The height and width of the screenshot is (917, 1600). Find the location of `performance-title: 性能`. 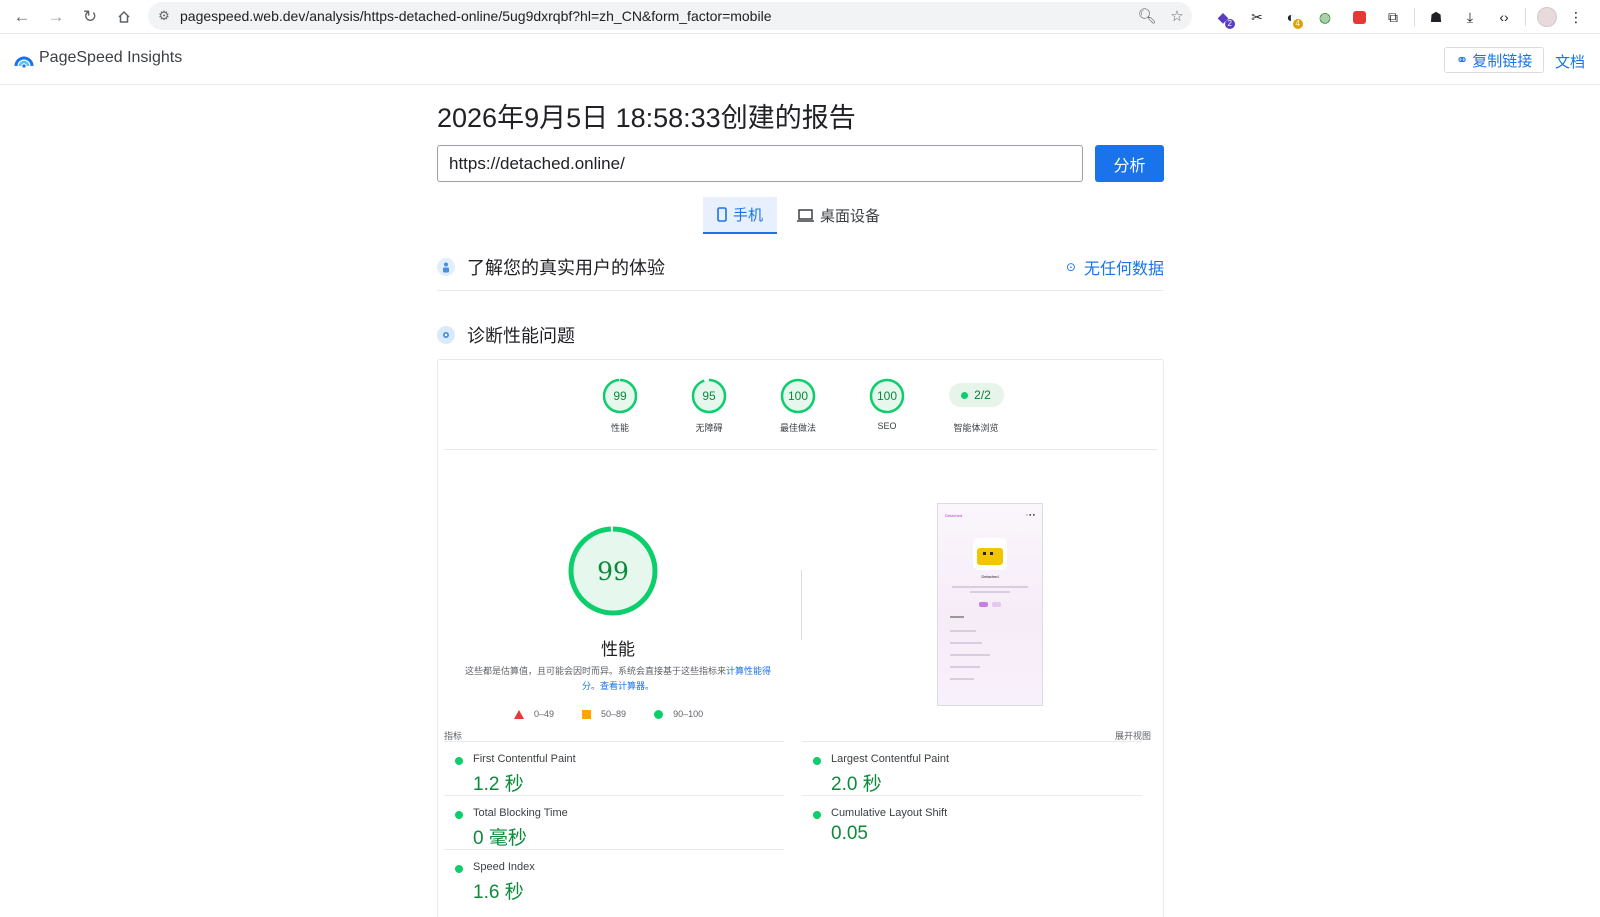

performance-title: 性能 is located at coordinates (618, 649).